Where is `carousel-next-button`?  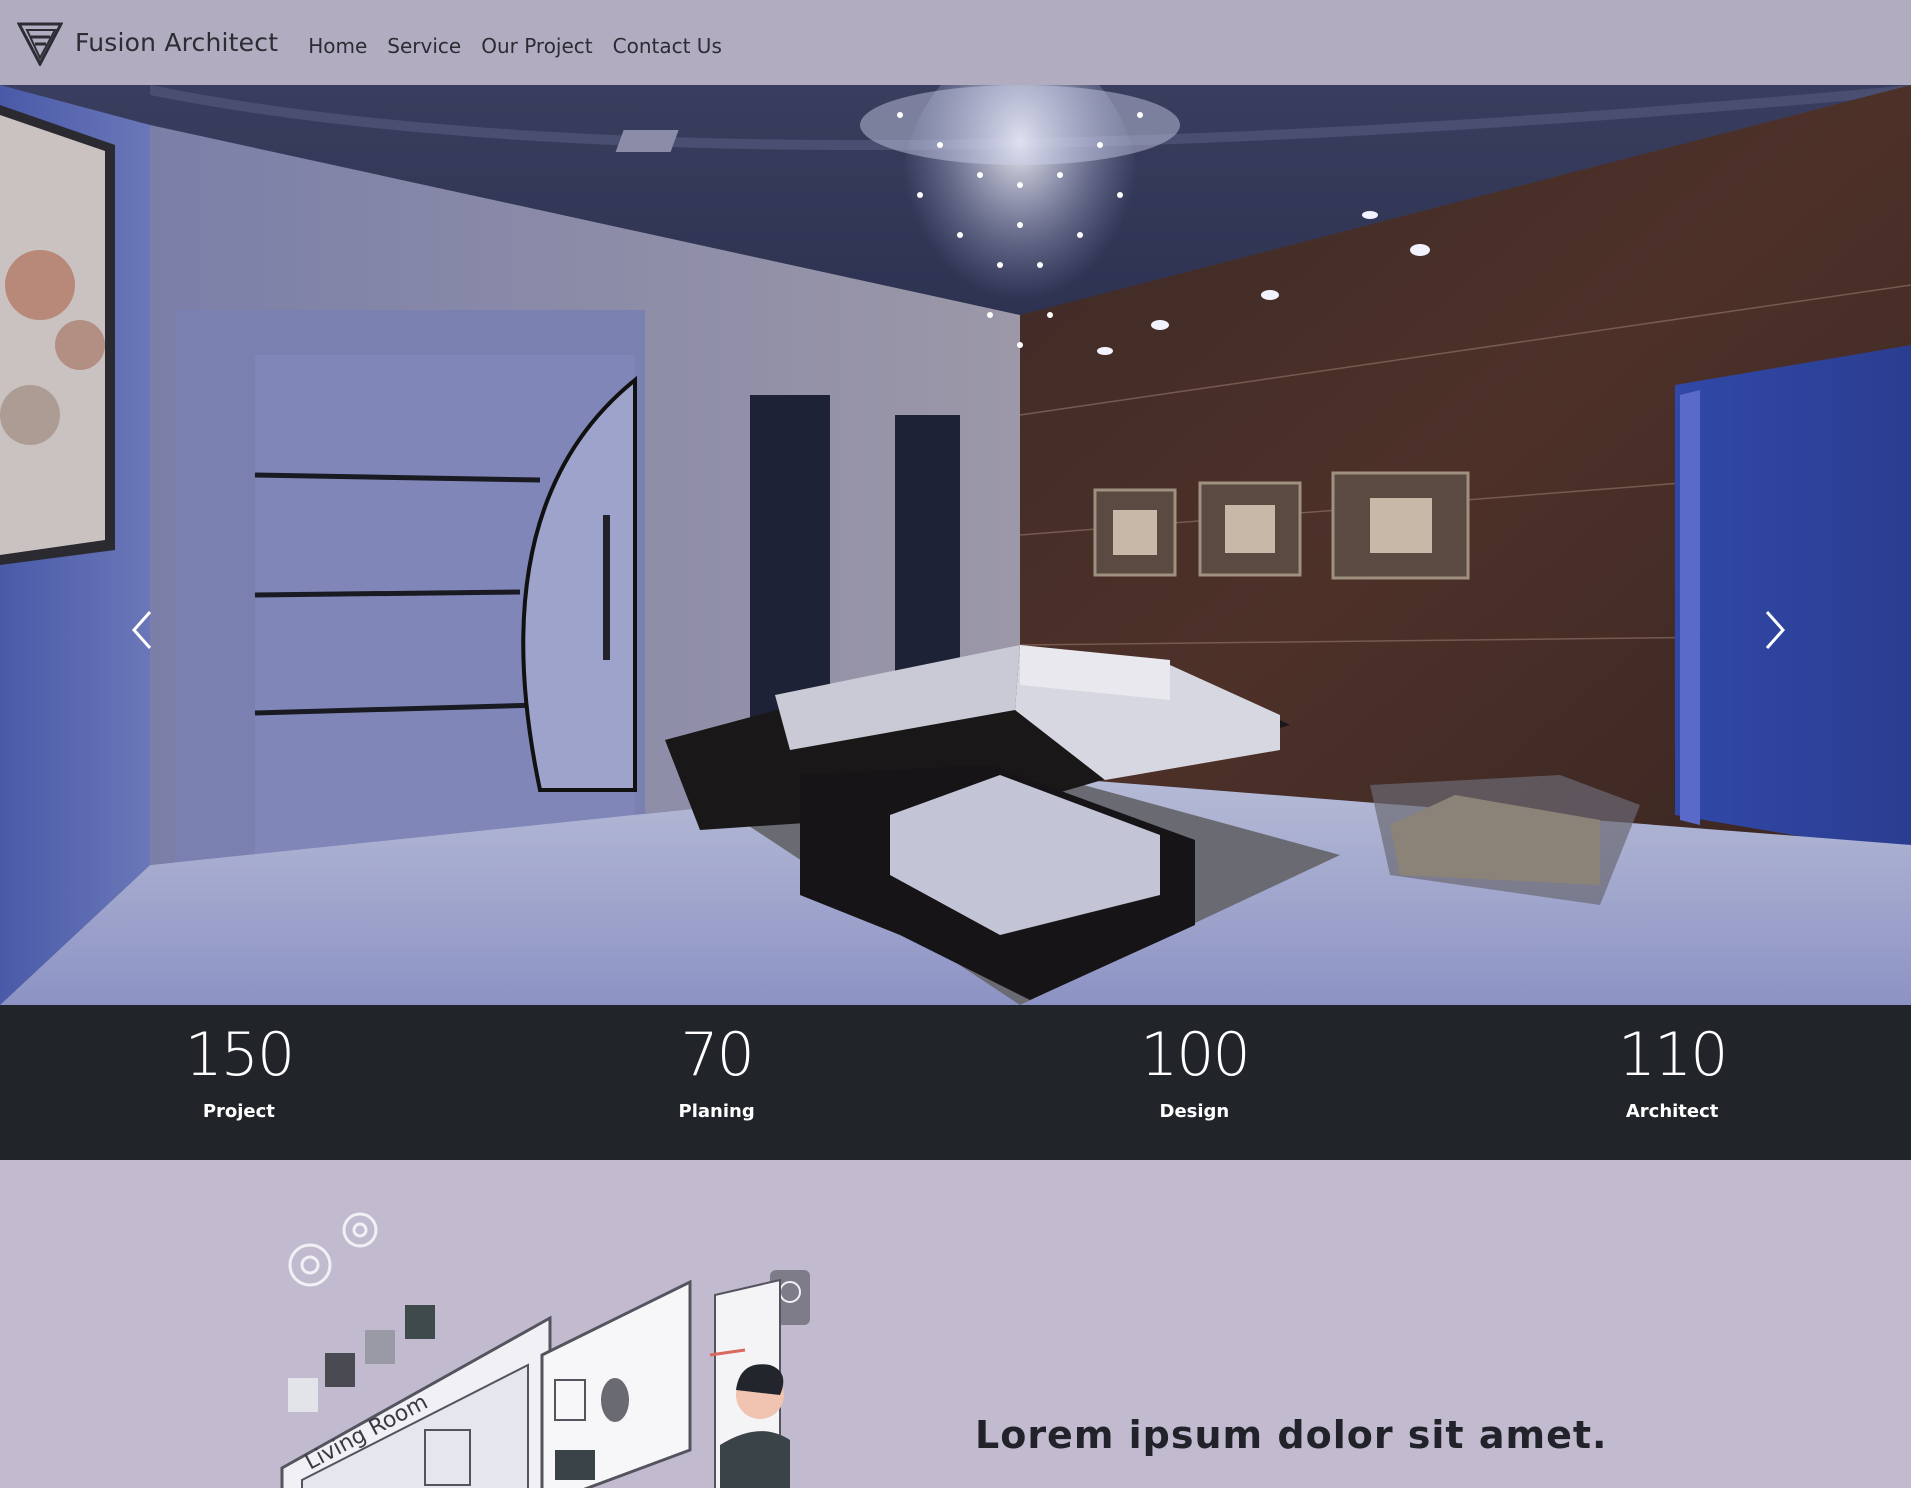
carousel-next-button is located at coordinates (1775, 630).